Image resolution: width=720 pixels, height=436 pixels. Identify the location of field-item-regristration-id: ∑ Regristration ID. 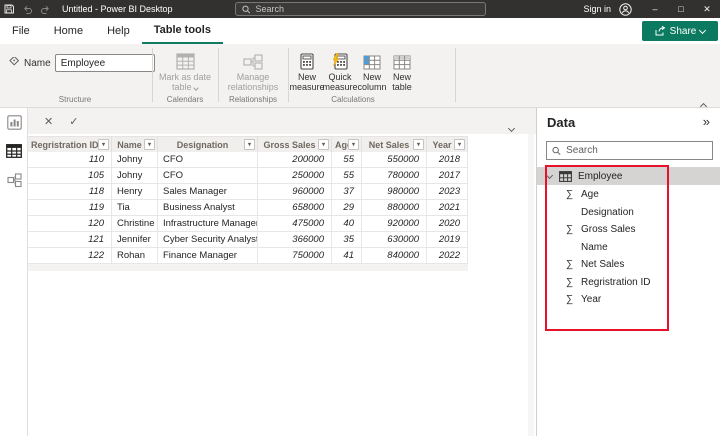
(628, 283).